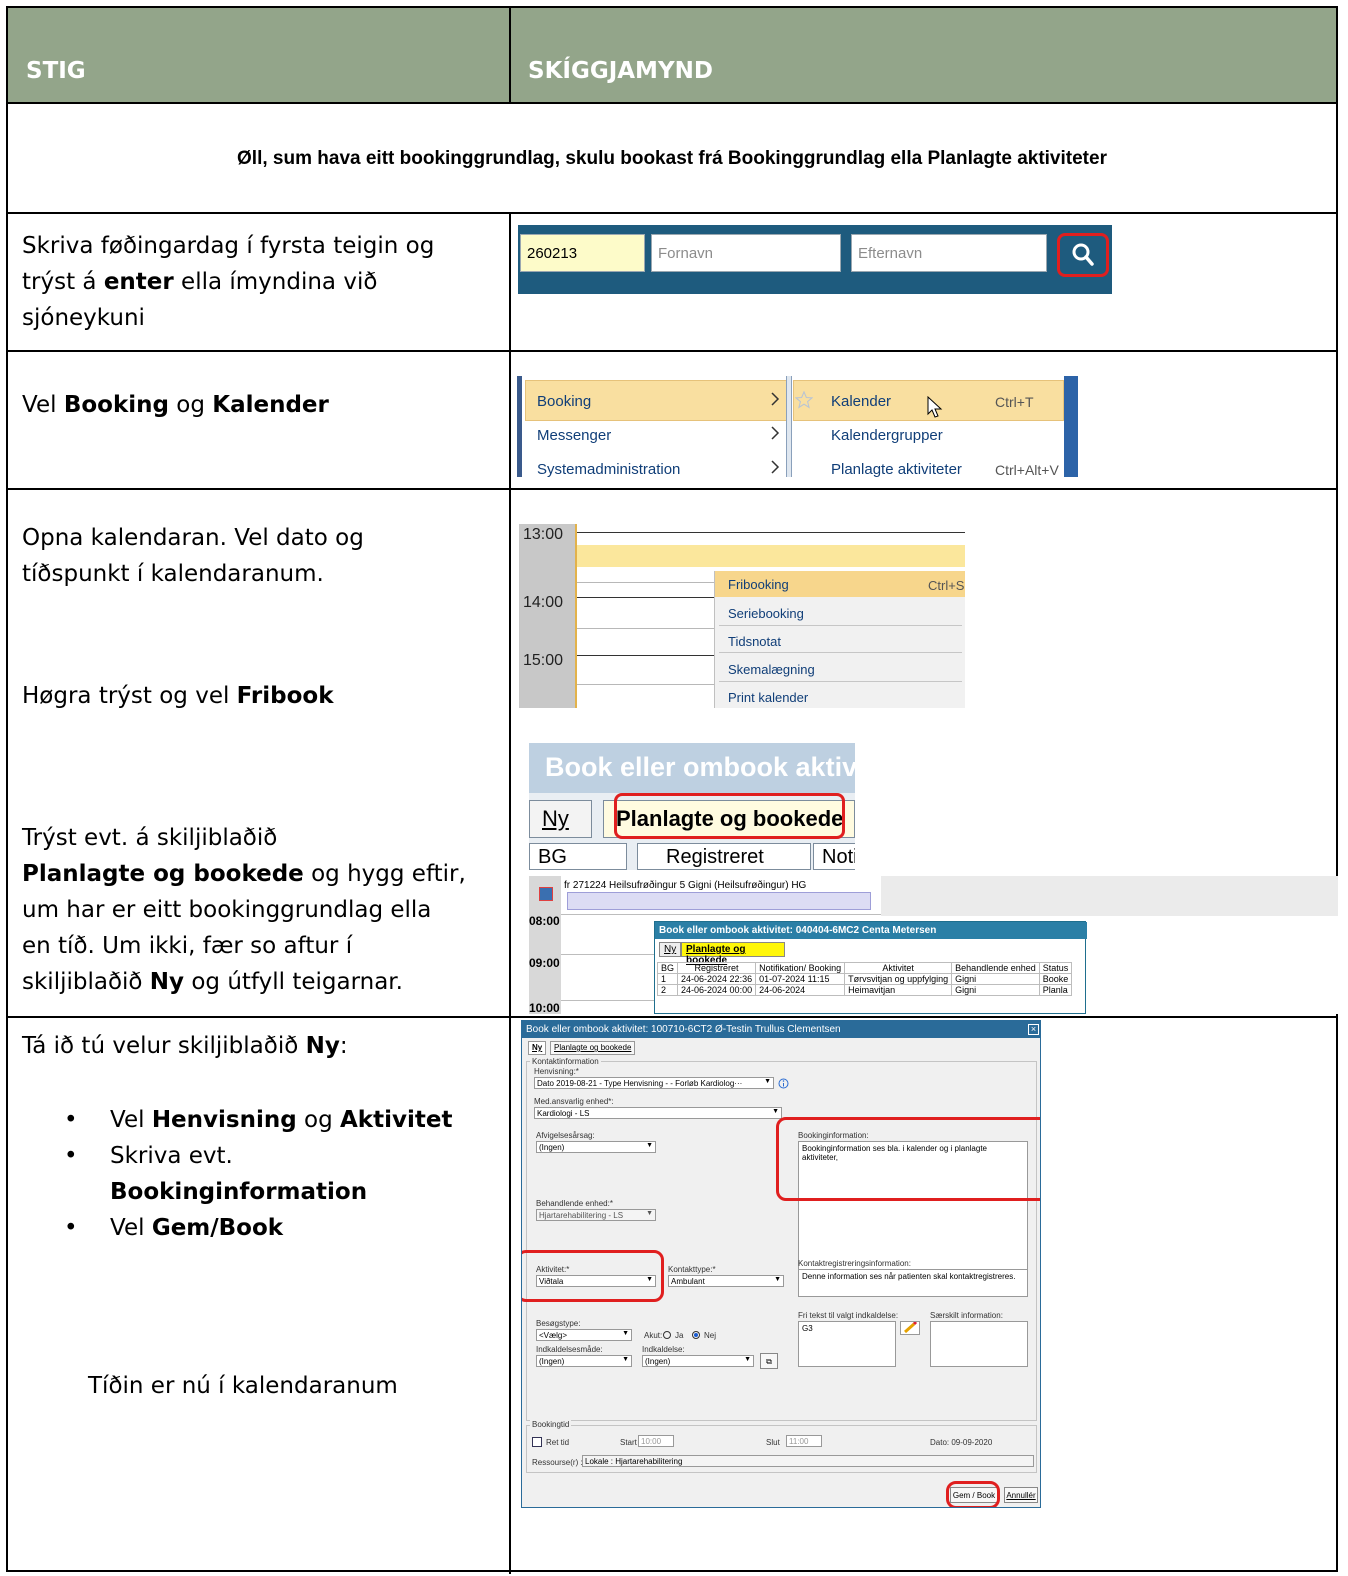 This screenshot has width=1348, height=1576. What do you see at coordinates (896, 469) in the screenshot?
I see `submenu-item-planlagte-aktiviteter: Planlagte aktiviteter` at bounding box center [896, 469].